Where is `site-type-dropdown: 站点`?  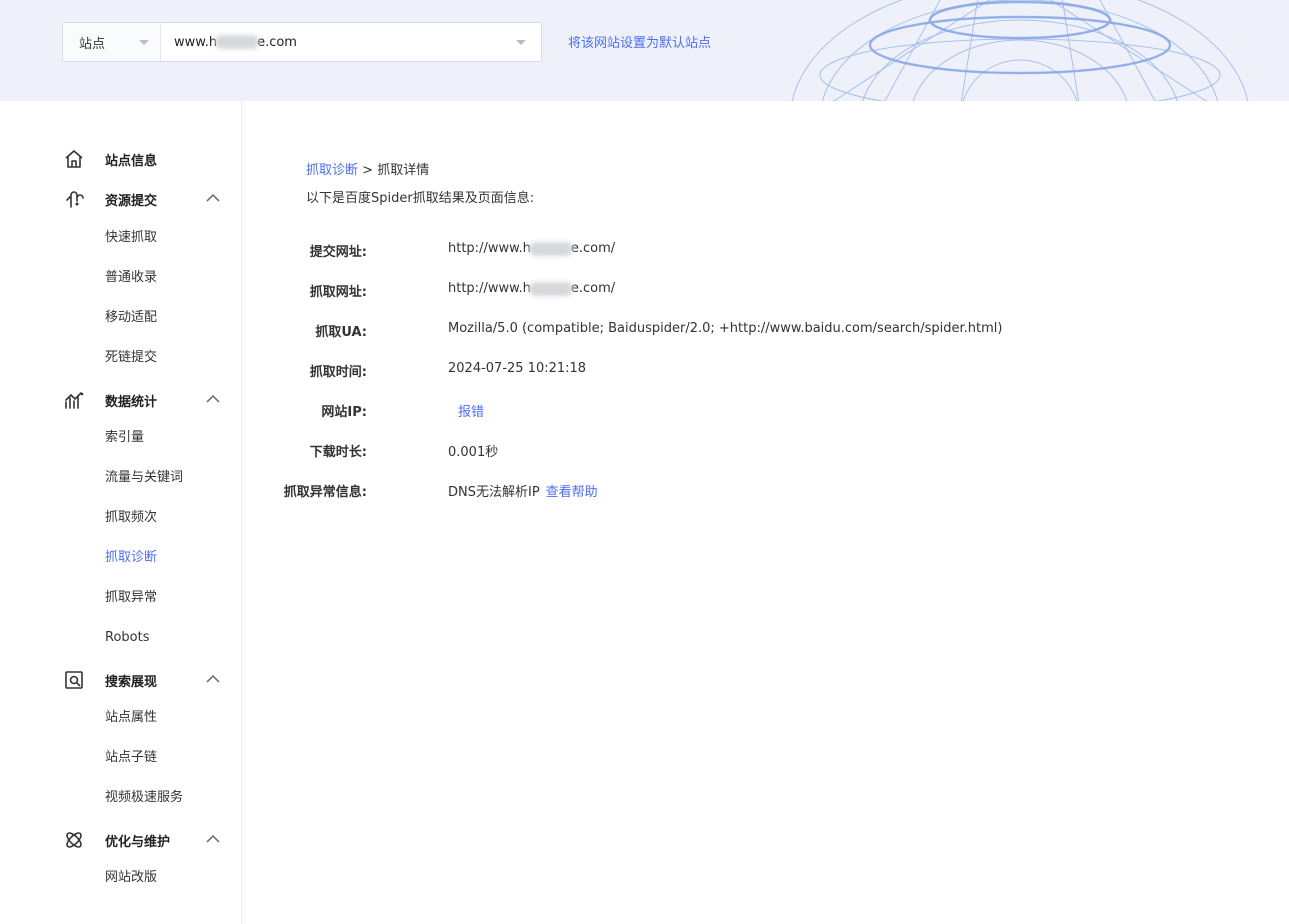 site-type-dropdown: 站点 is located at coordinates (112, 42).